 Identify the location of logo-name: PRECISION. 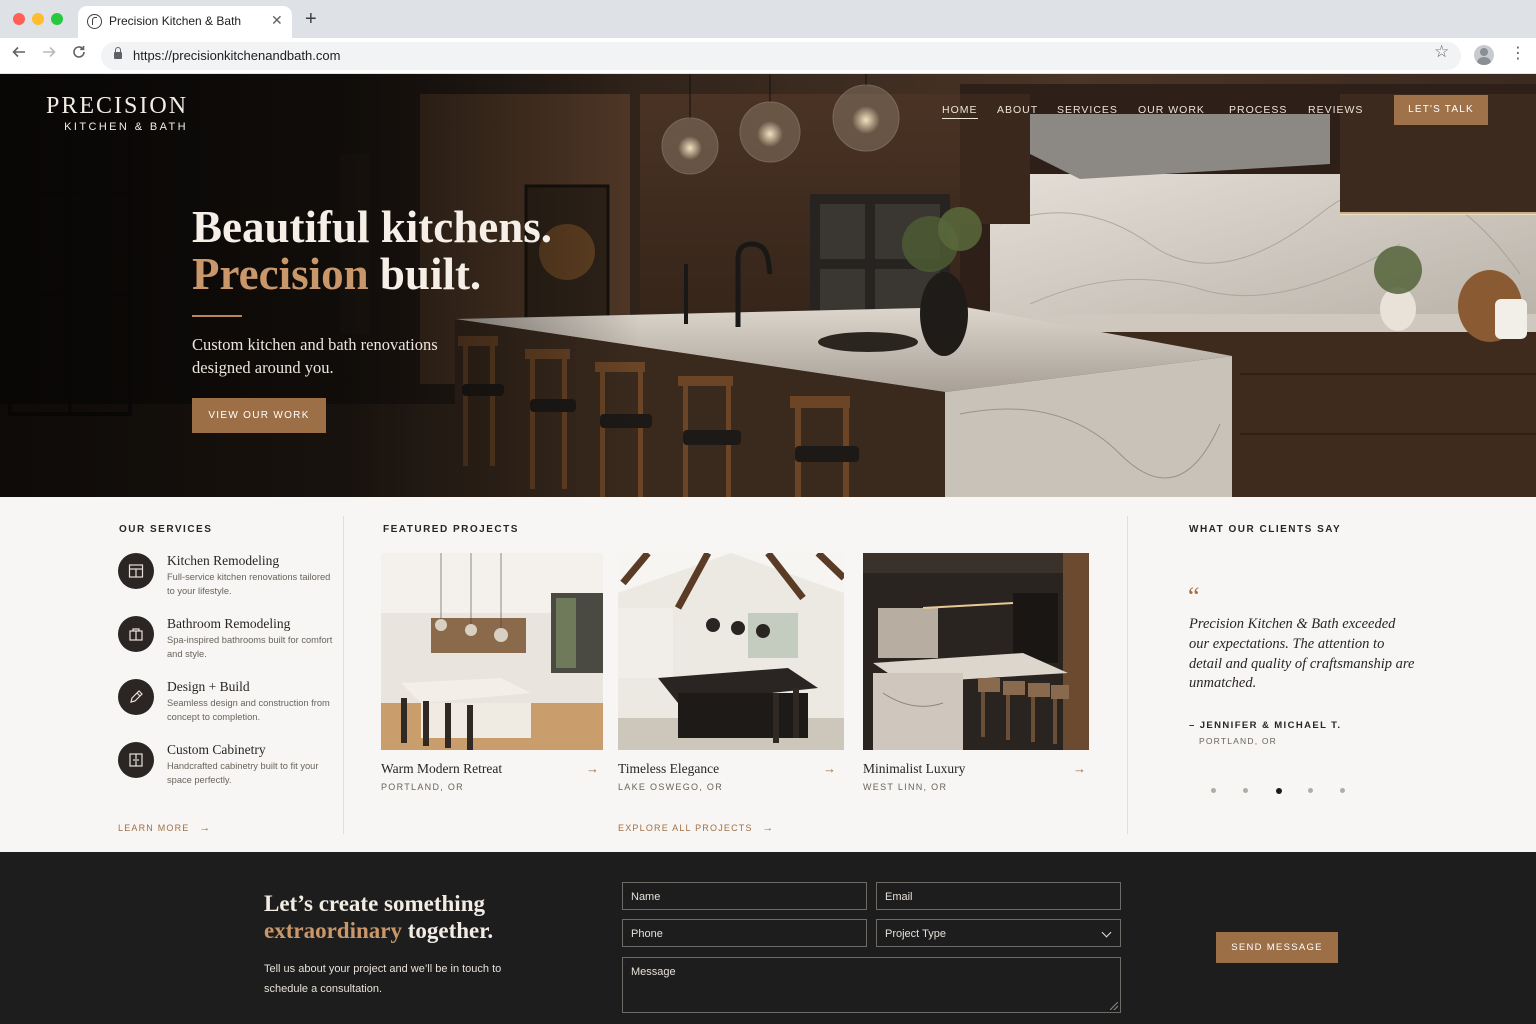
(117, 106).